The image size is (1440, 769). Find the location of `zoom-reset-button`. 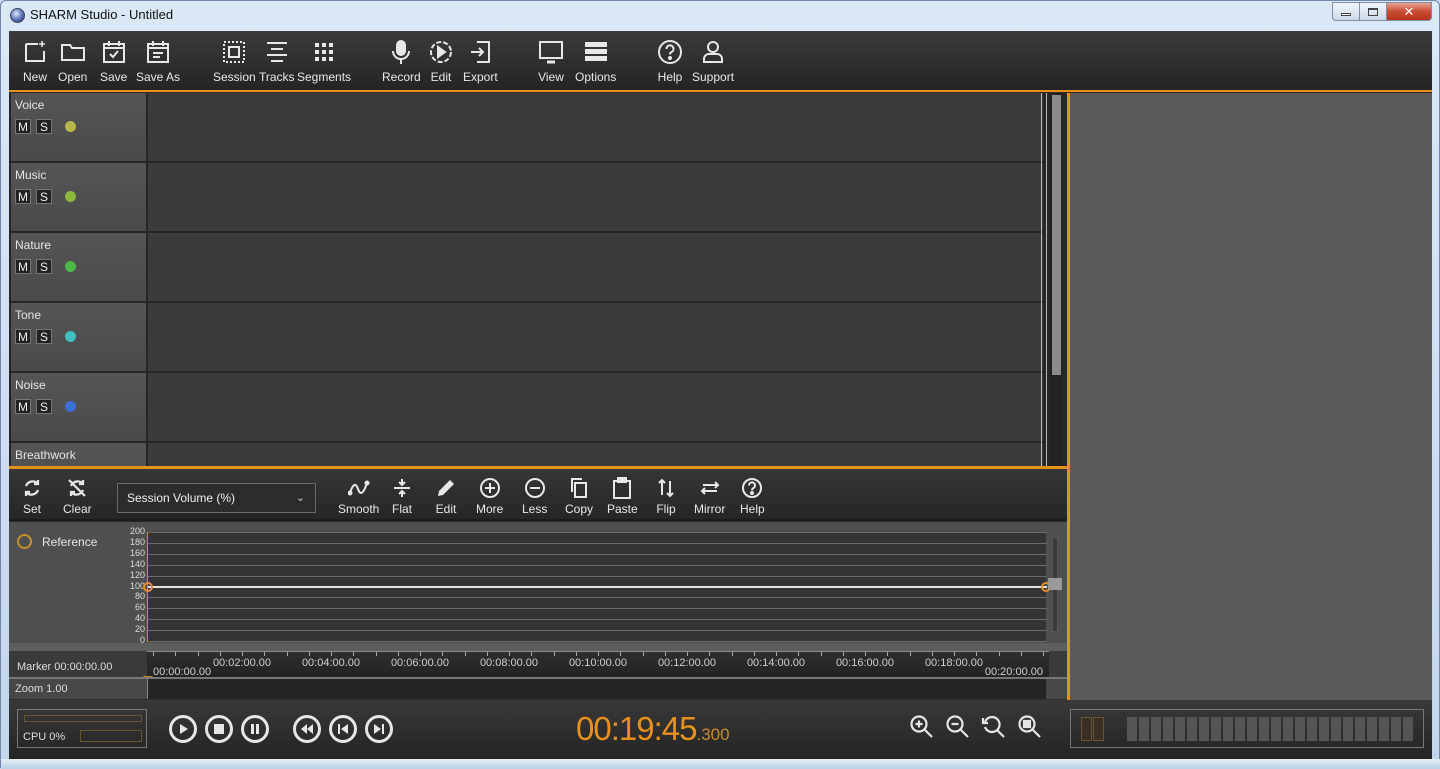

zoom-reset-button is located at coordinates (994, 727).